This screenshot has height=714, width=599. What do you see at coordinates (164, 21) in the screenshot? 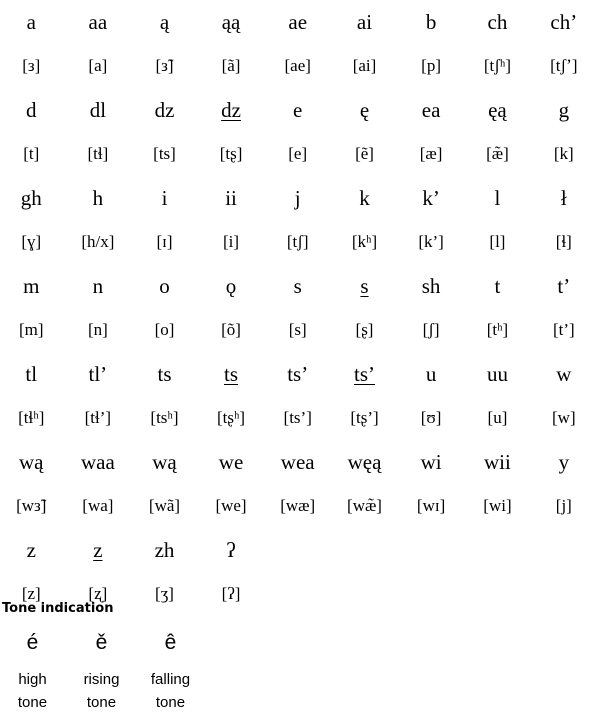
I see `letter-cell: ą` at bounding box center [164, 21].